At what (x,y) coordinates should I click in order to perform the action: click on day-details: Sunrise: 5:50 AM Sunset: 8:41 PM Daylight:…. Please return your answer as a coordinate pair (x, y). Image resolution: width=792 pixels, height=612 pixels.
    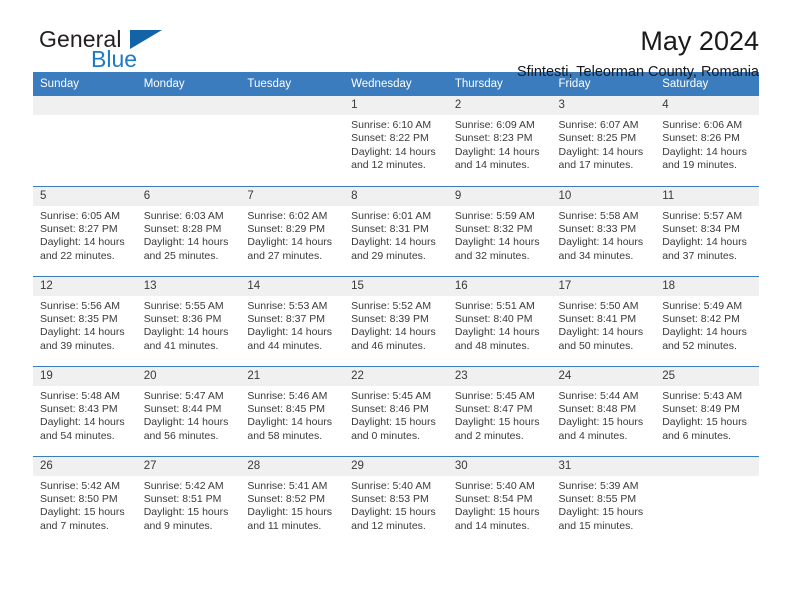
    Looking at the image, I should click on (604, 325).